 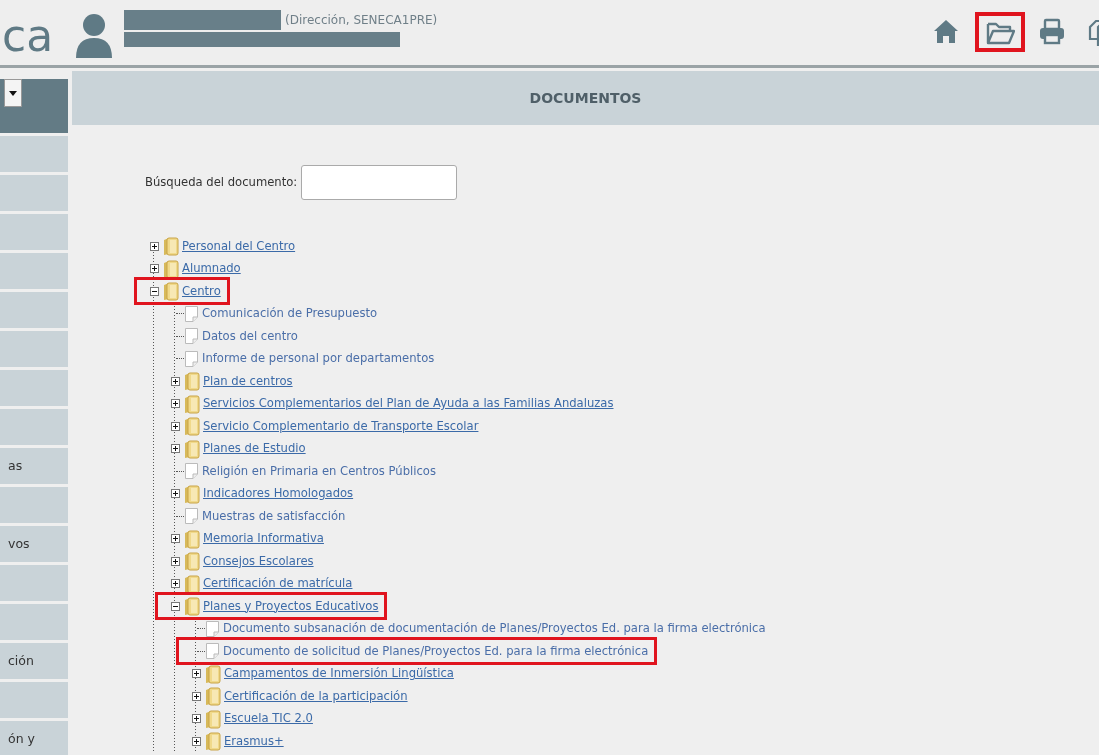 I want to click on tree-item: Informe de personal por departamentos, so click(x=318, y=359).